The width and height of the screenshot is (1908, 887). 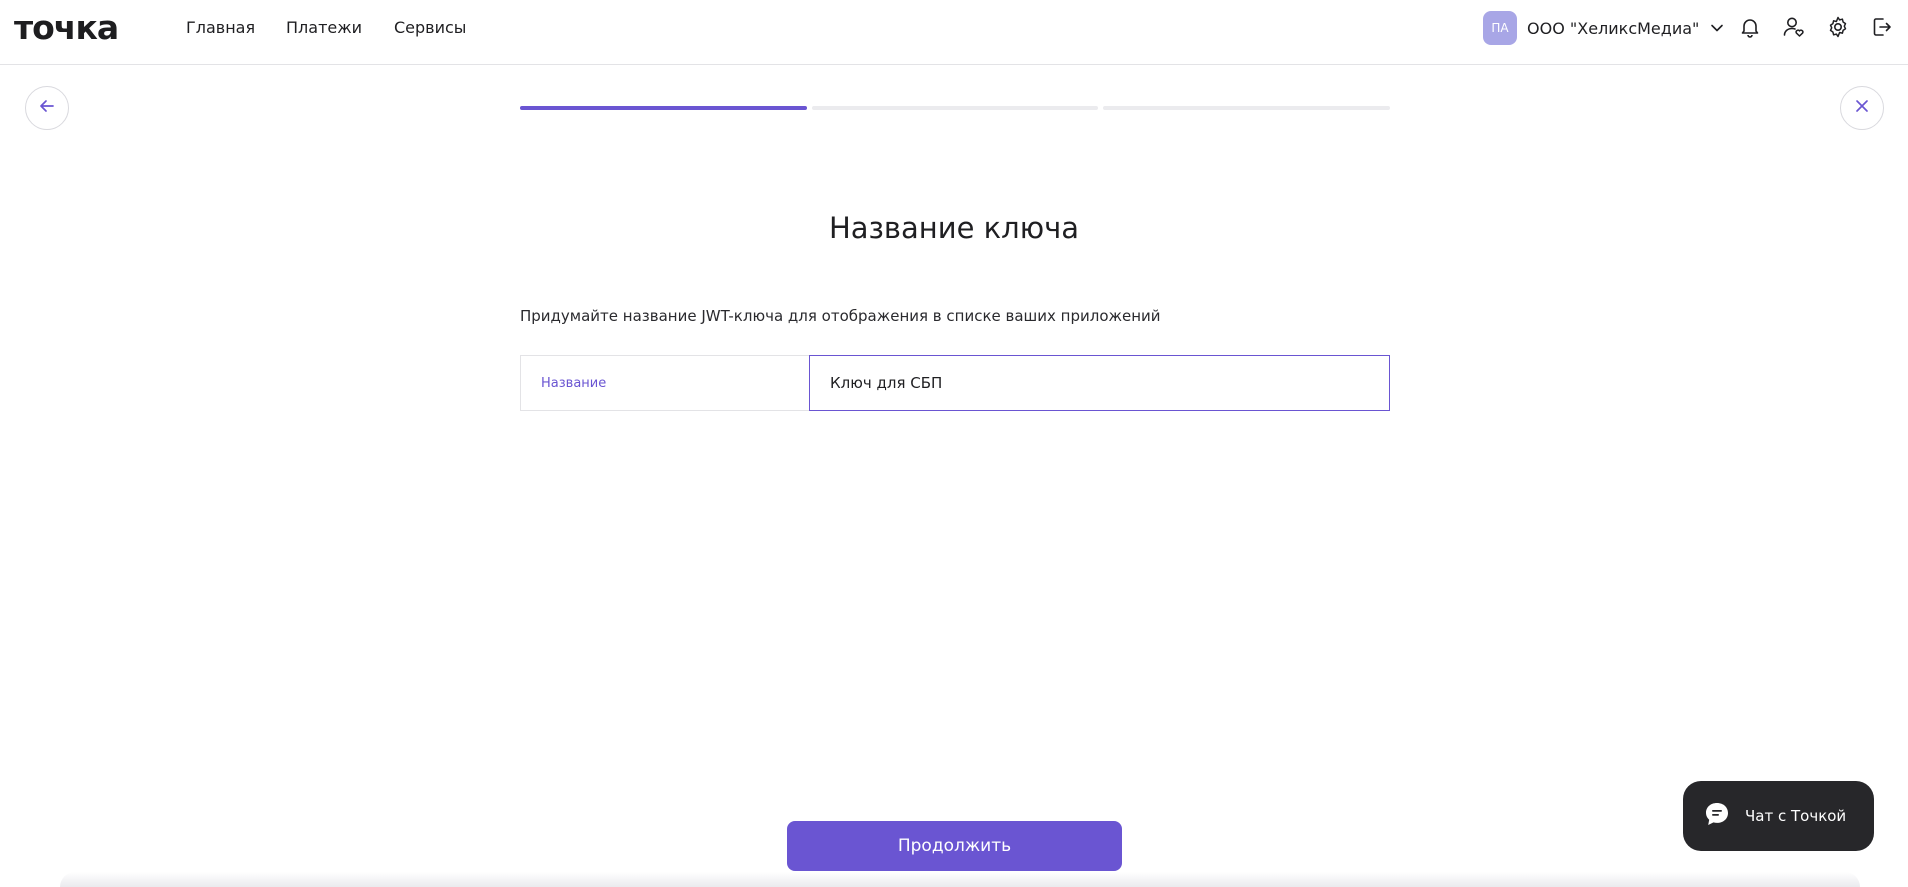 I want to click on chevron-down-icon, so click(x=1717, y=28).